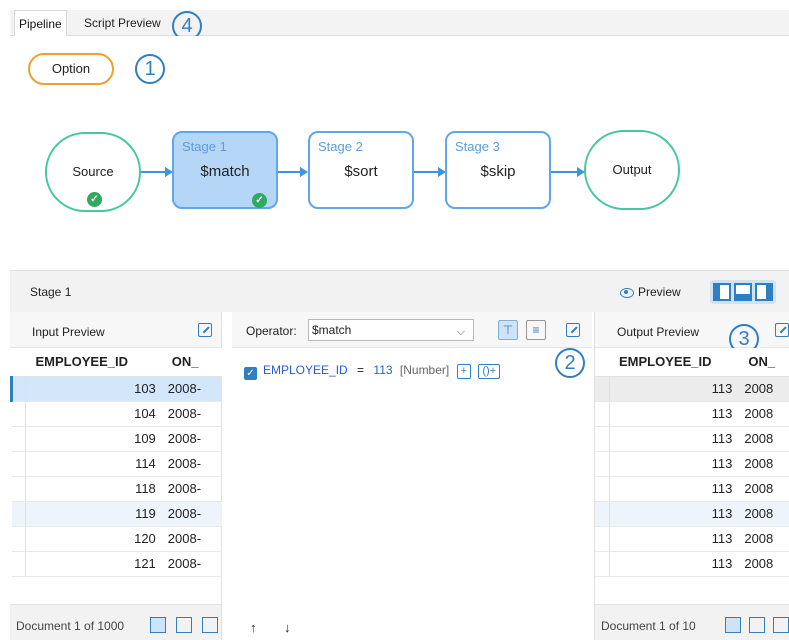 The height and width of the screenshot is (640, 789). I want to click on output-node: Output, so click(632, 170).